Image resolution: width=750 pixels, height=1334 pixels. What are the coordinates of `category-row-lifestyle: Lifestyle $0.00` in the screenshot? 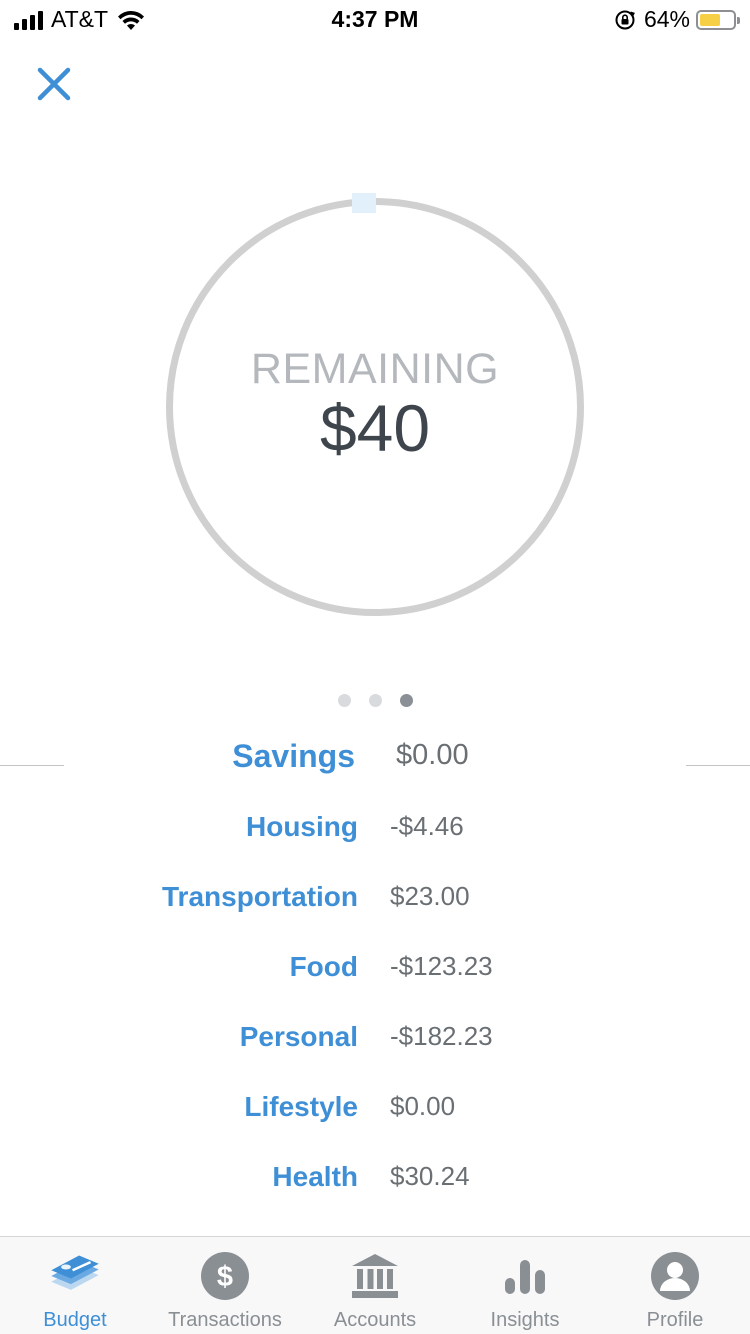 It's located at (375, 1116).